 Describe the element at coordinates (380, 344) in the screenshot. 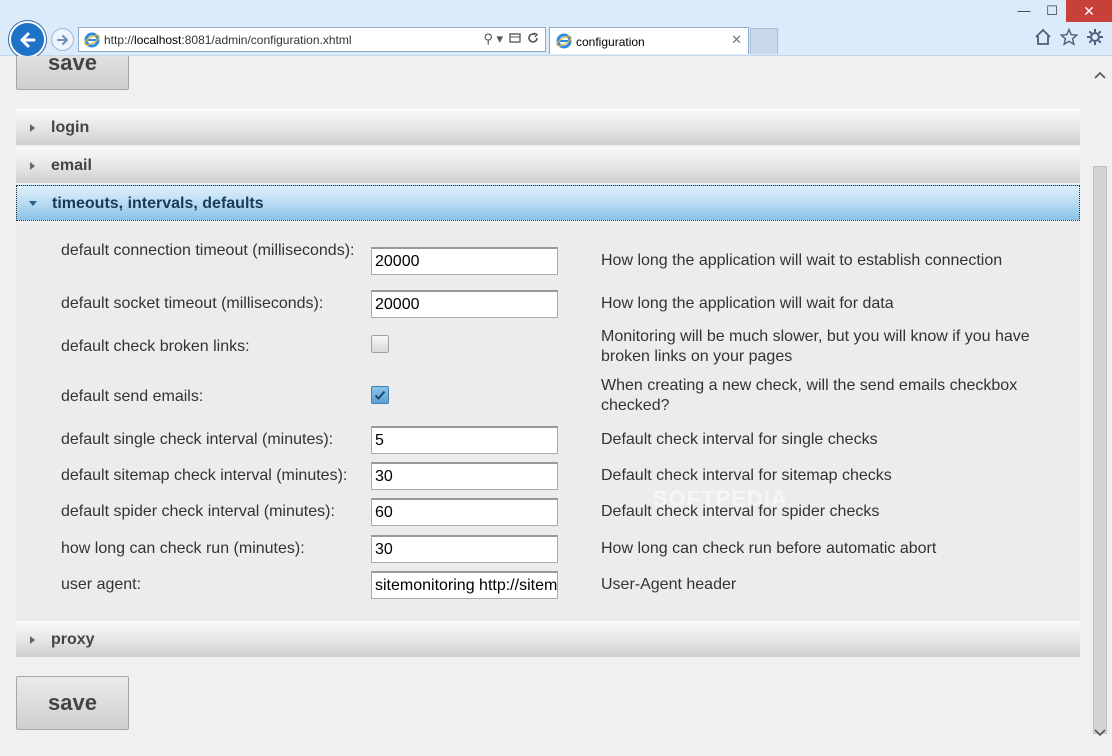

I see `broken-links-checkbox` at that location.